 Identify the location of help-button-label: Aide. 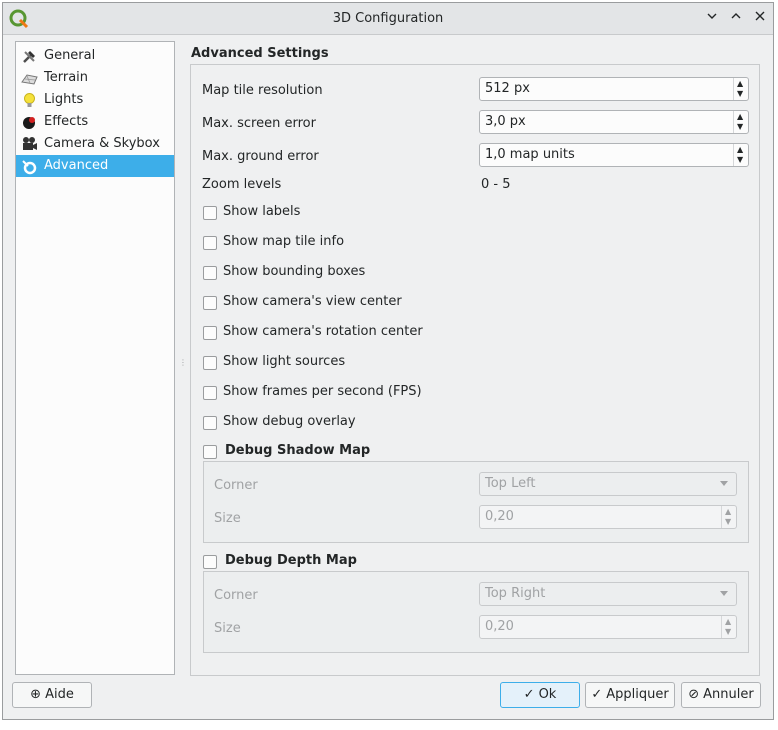
(59, 694).